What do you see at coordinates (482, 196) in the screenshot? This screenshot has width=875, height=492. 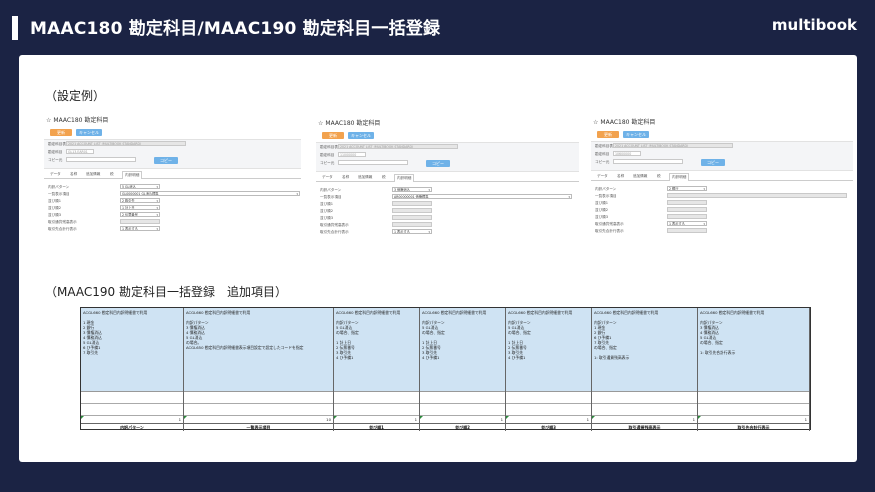 I see `detail-select: AR00000001 債権標準 ▾` at bounding box center [482, 196].